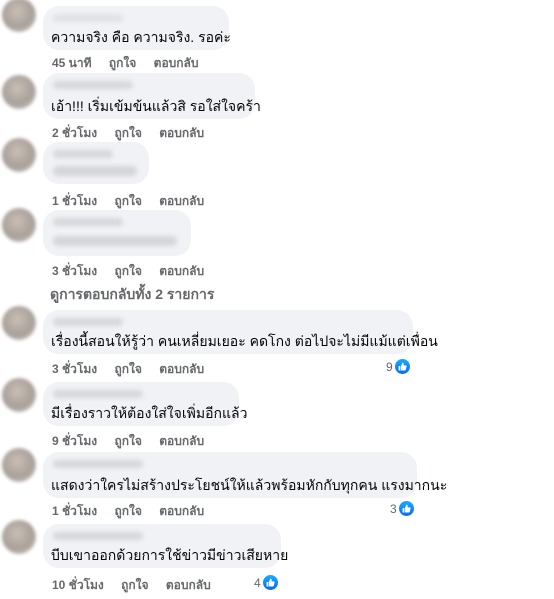 This screenshot has height=599, width=554. Describe the element at coordinates (393, 508) in the screenshot. I see `reaction-number: 3` at that location.